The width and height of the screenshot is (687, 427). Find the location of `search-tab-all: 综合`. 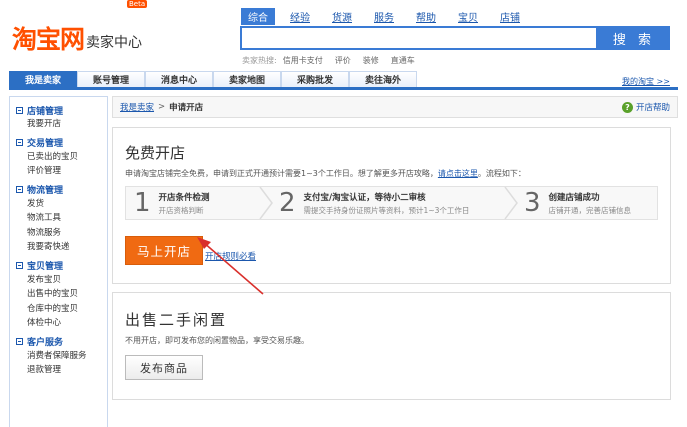

search-tab-all: 综合 is located at coordinates (258, 16).